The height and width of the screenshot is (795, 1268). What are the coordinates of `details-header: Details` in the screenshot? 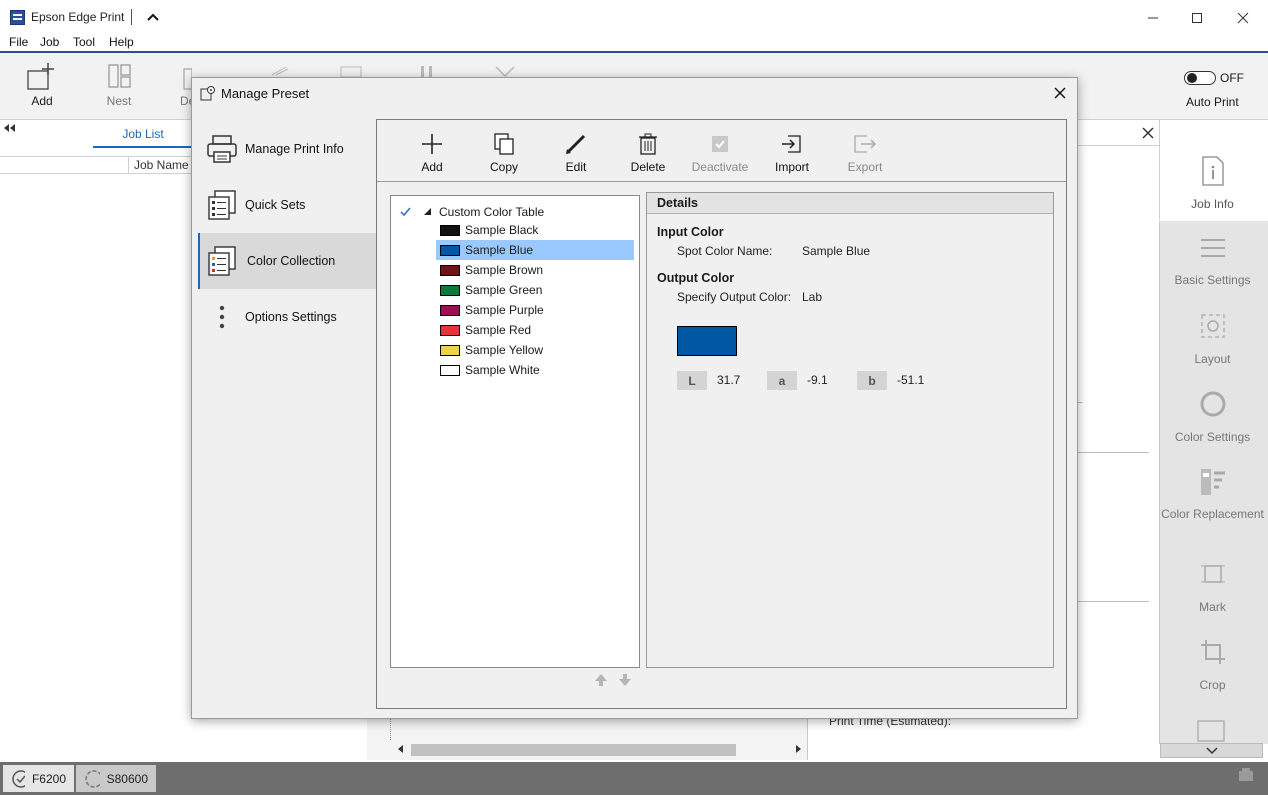 It's located at (850, 203).